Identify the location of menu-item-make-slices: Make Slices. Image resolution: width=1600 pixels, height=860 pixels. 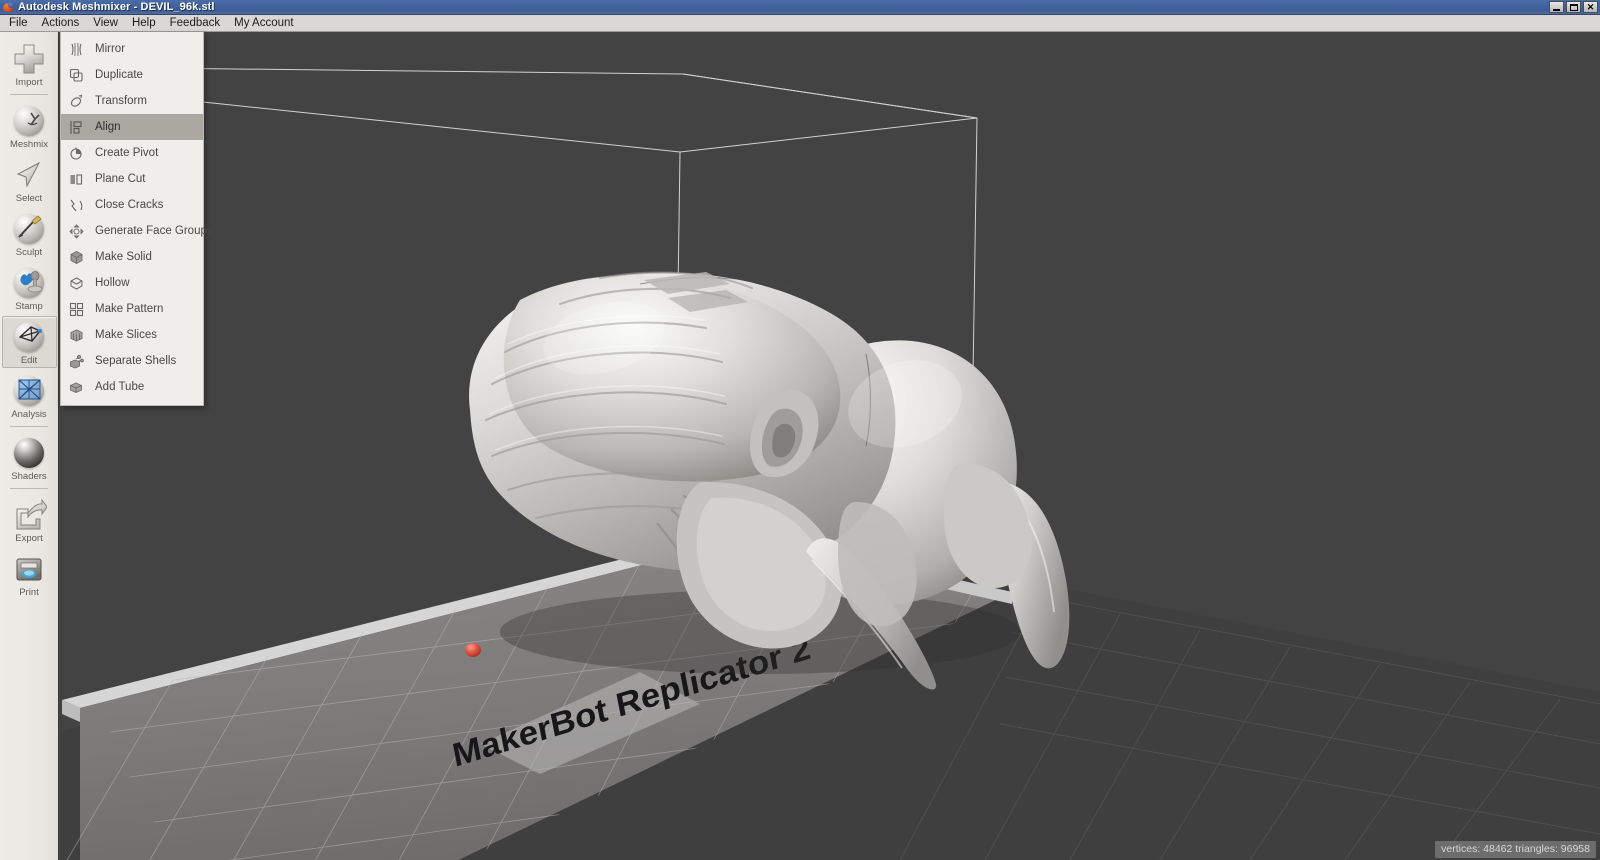
(132, 335).